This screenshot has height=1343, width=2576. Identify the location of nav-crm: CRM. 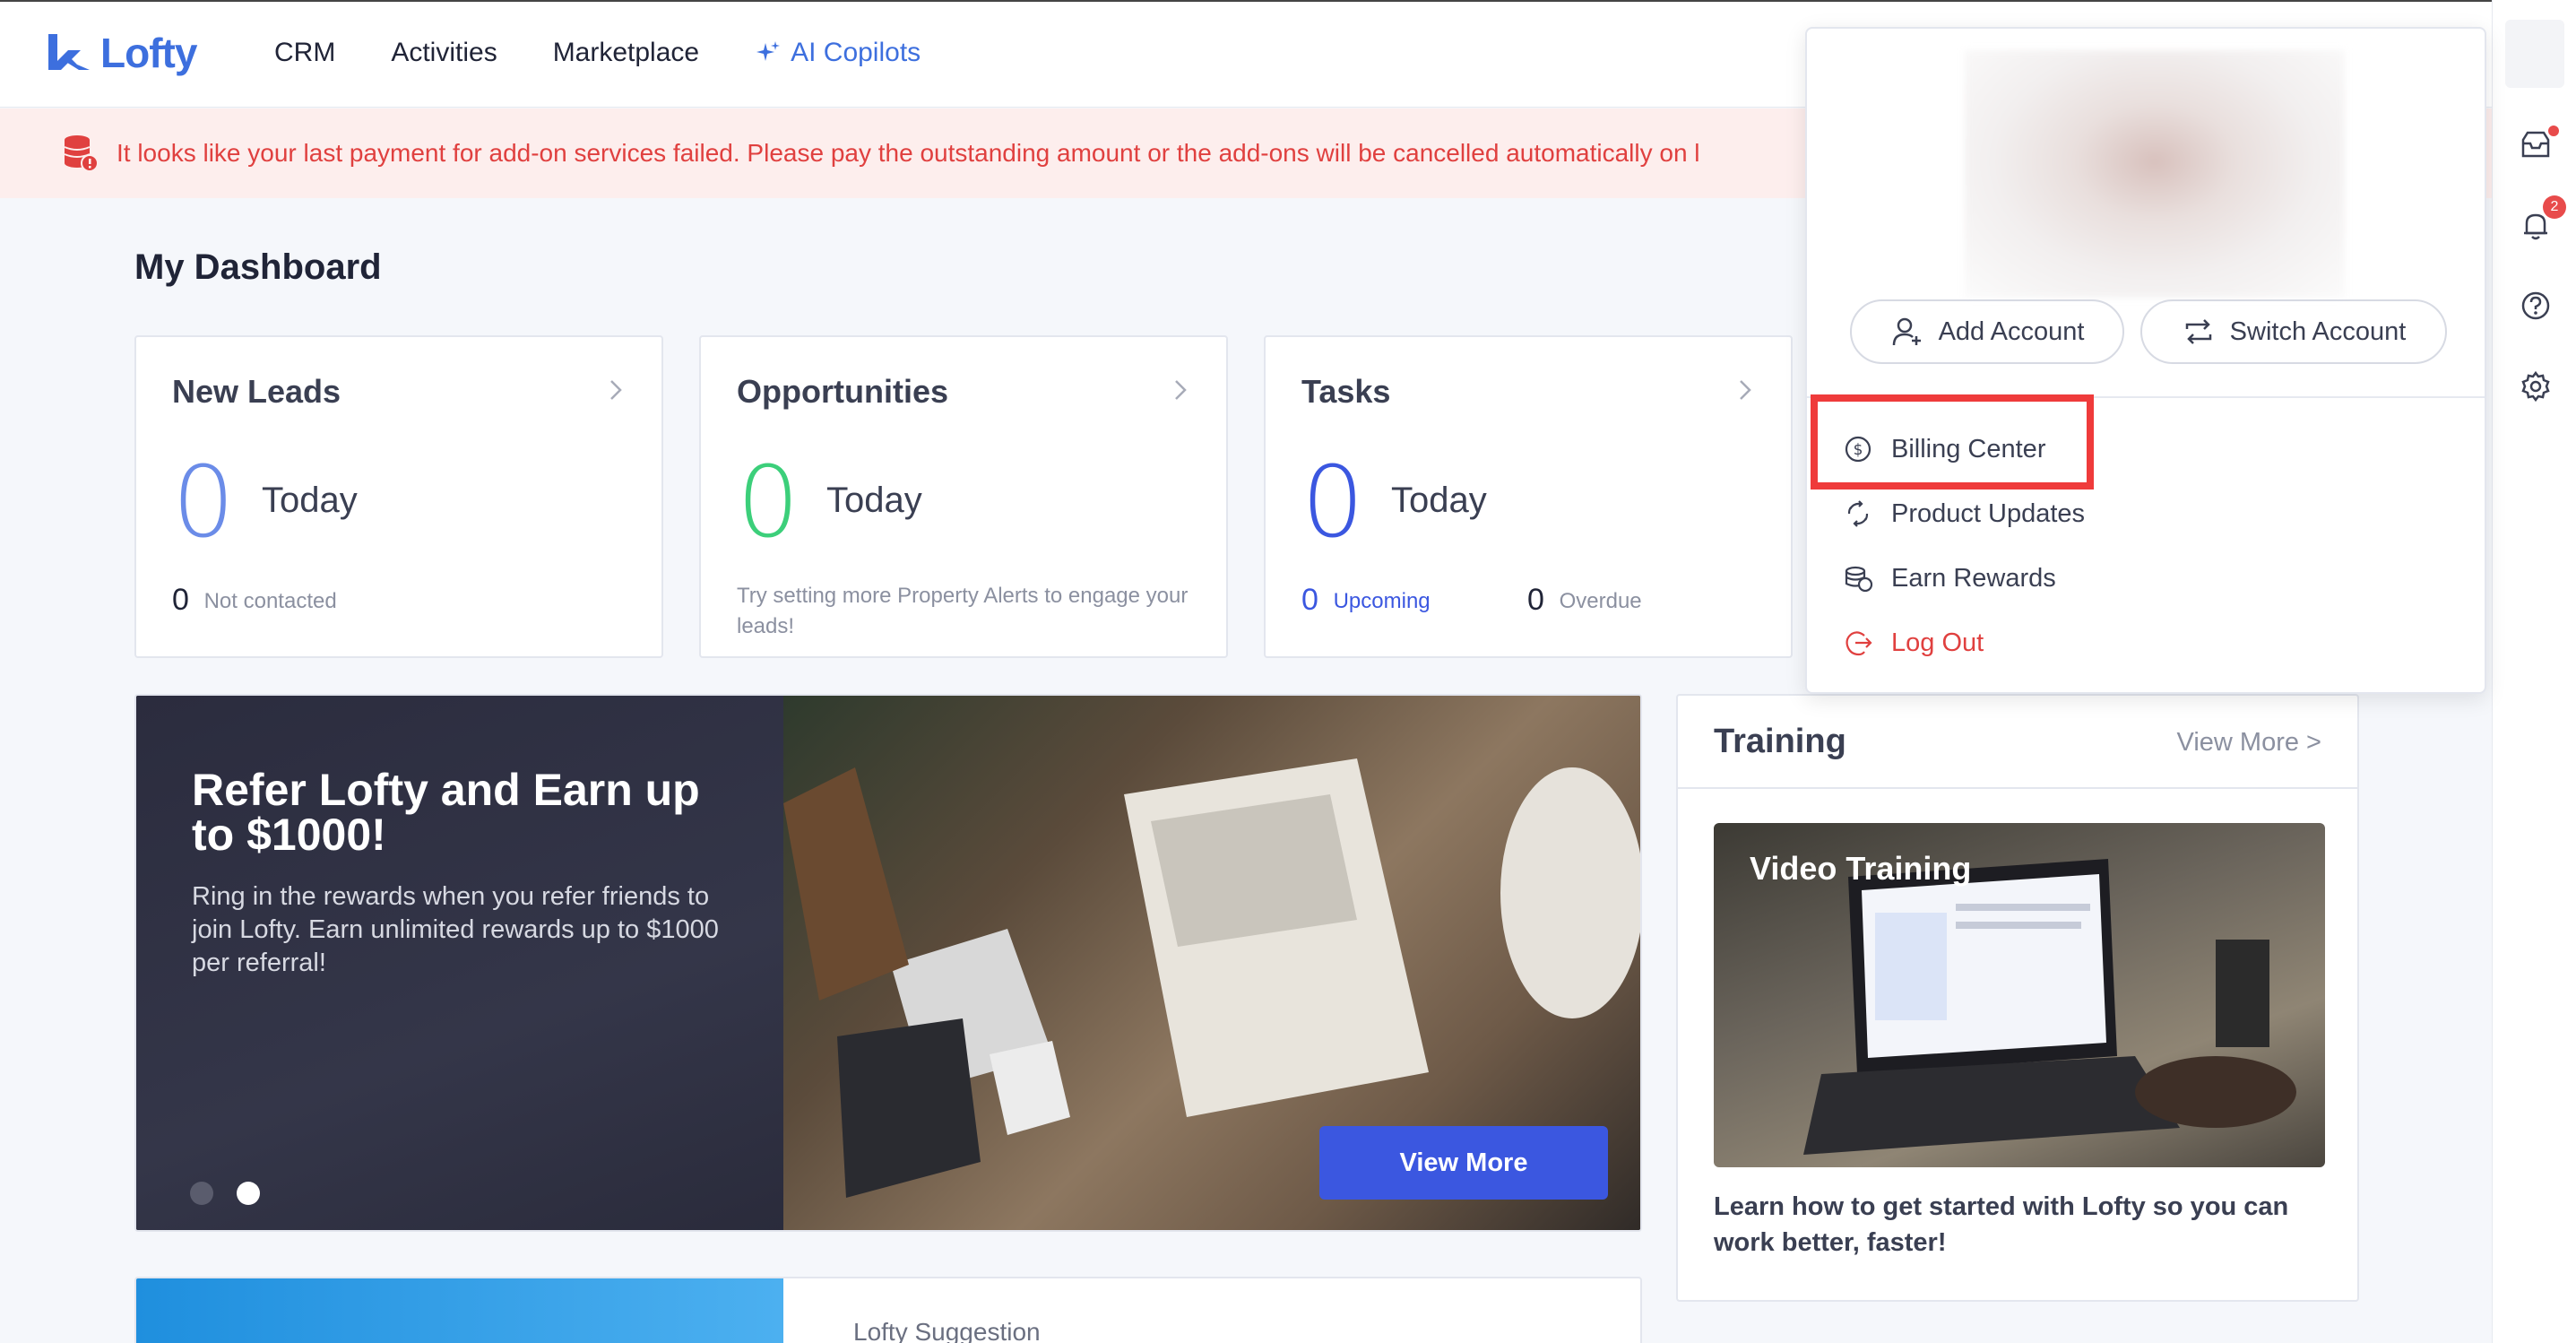
(304, 53).